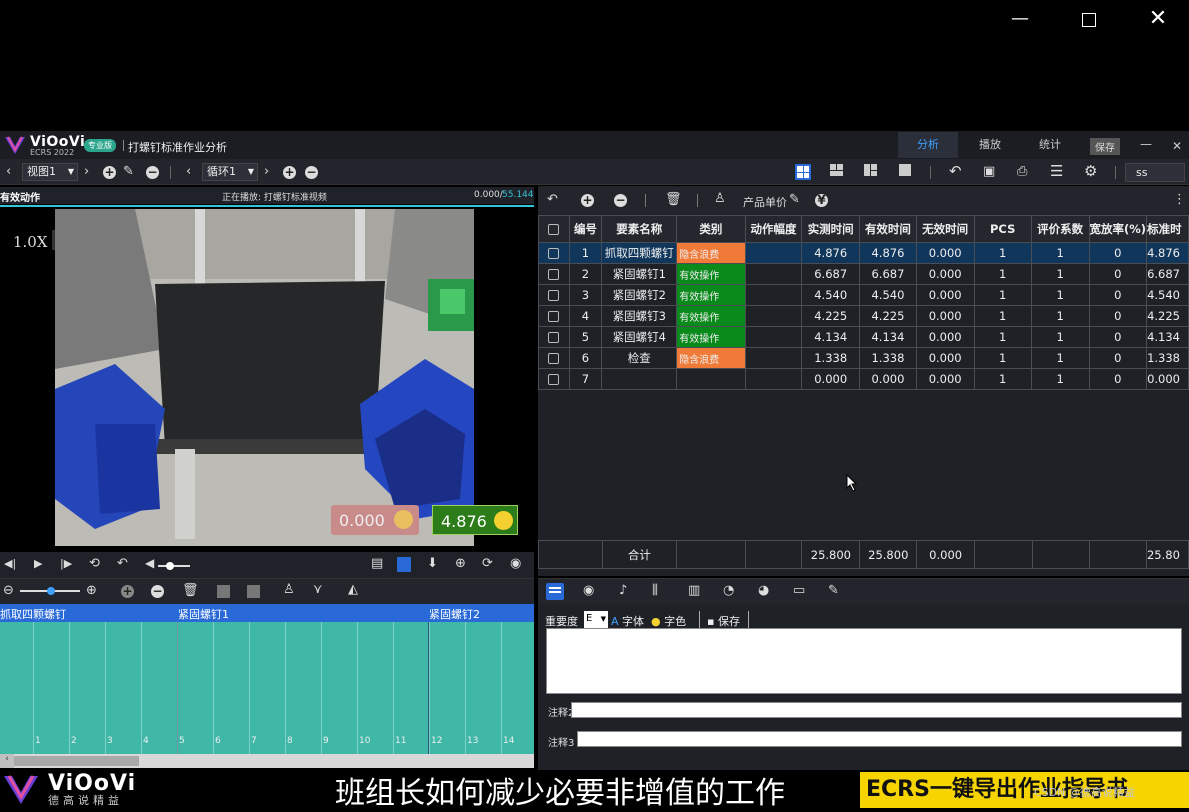  I want to click on play-icon: ▶, so click(38, 563).